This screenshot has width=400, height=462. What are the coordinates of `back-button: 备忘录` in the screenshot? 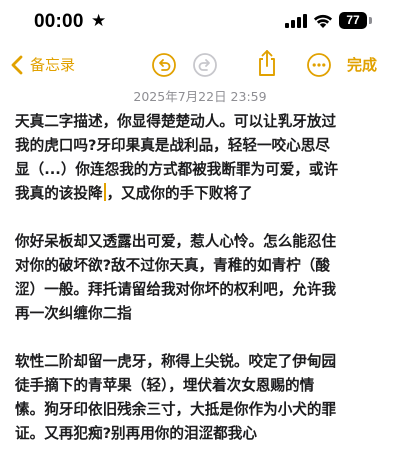 It's located at (42, 65).